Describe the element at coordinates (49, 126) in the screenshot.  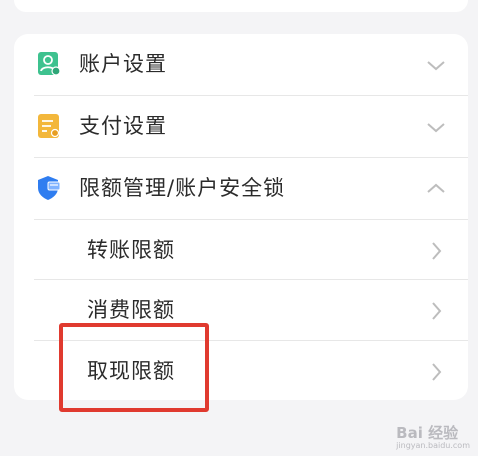
I see `payment-document-icon` at that location.